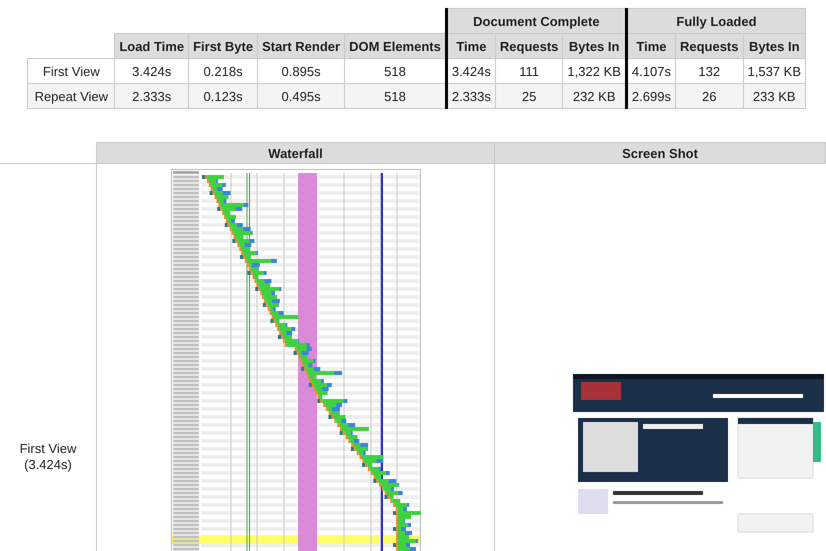 Image resolution: width=826 pixels, height=551 pixels. What do you see at coordinates (529, 96) in the screenshot?
I see `table-cell: 25` at bounding box center [529, 96].